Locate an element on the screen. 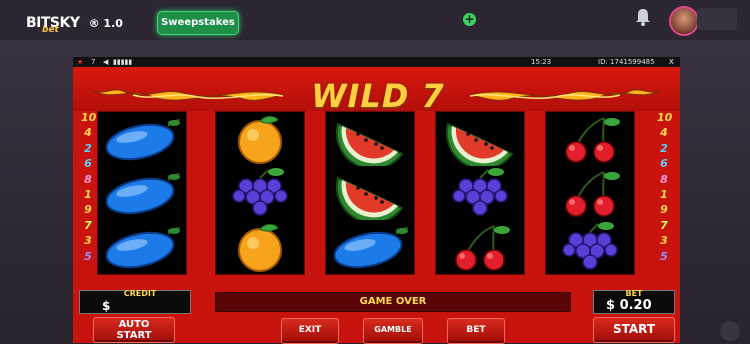 Image resolution: width=750 pixels, height=344 pixels. payline-numbers-right: 10 4 2 6 8 1 9 7 3 5 is located at coordinates (665, 188).